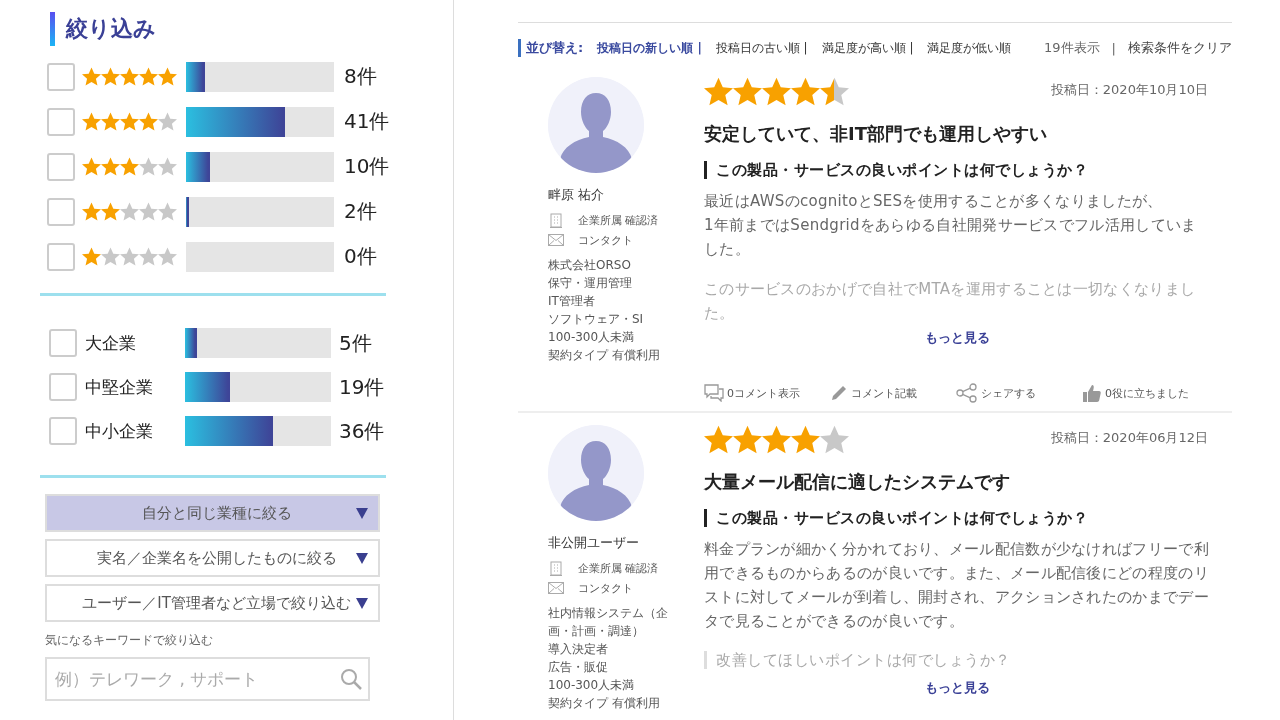 This screenshot has height=720, width=1280. What do you see at coordinates (596, 319) in the screenshot?
I see `profile-text: ソフトウェア・SI` at bounding box center [596, 319].